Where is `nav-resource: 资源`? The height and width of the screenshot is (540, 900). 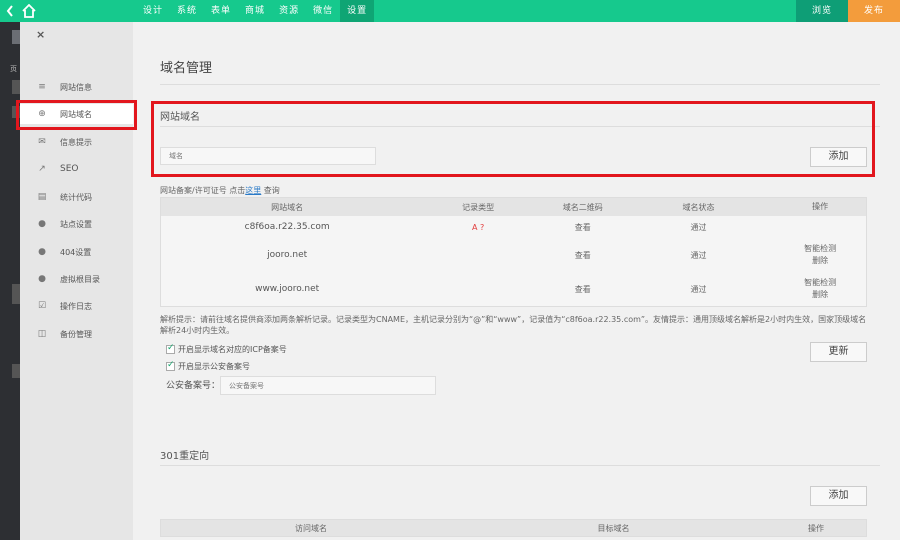 nav-resource: 资源 is located at coordinates (289, 11).